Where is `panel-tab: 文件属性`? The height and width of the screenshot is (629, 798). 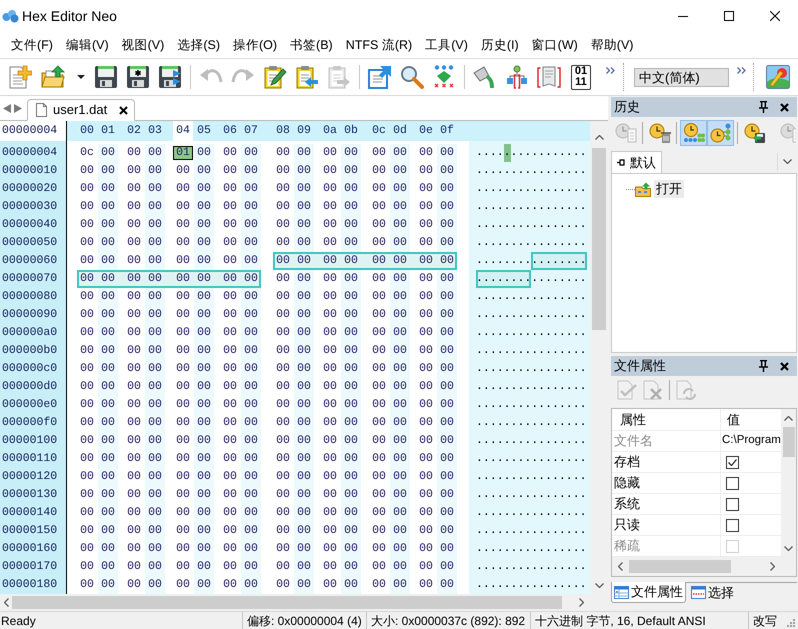
panel-tab: 文件属性 is located at coordinates (648, 592).